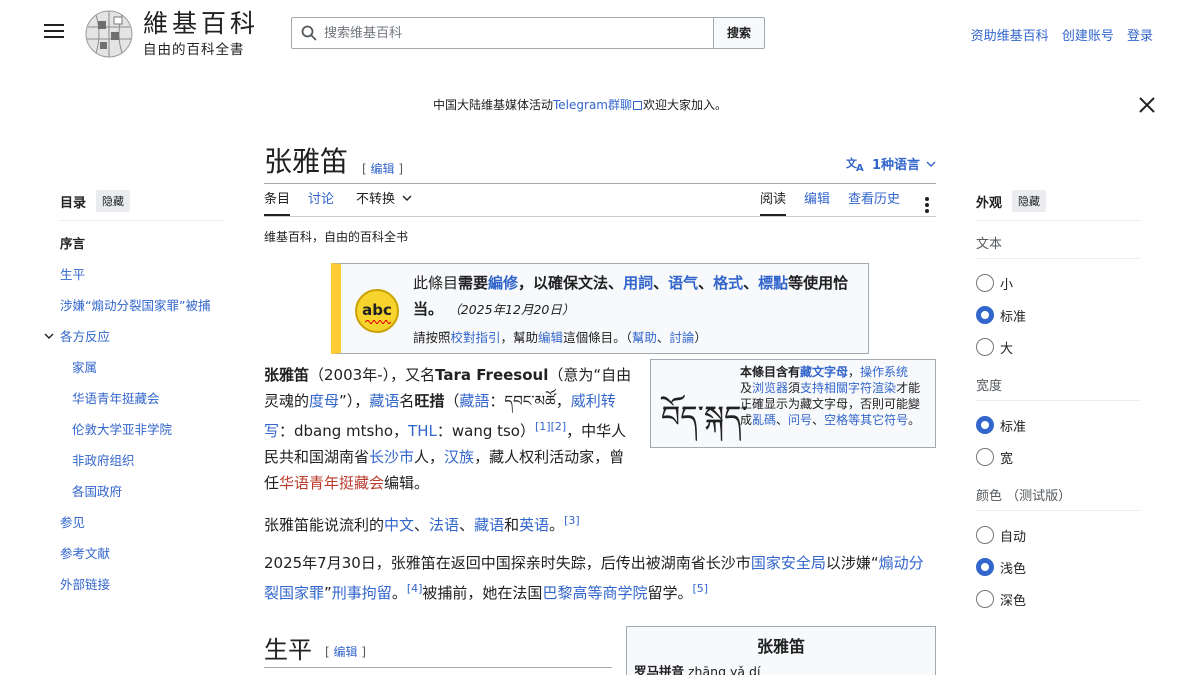 This screenshot has height=675, width=1200. What do you see at coordinates (142, 429) in the screenshot?
I see `toc-item-soas: 伦敦大学亚非学院` at bounding box center [142, 429].